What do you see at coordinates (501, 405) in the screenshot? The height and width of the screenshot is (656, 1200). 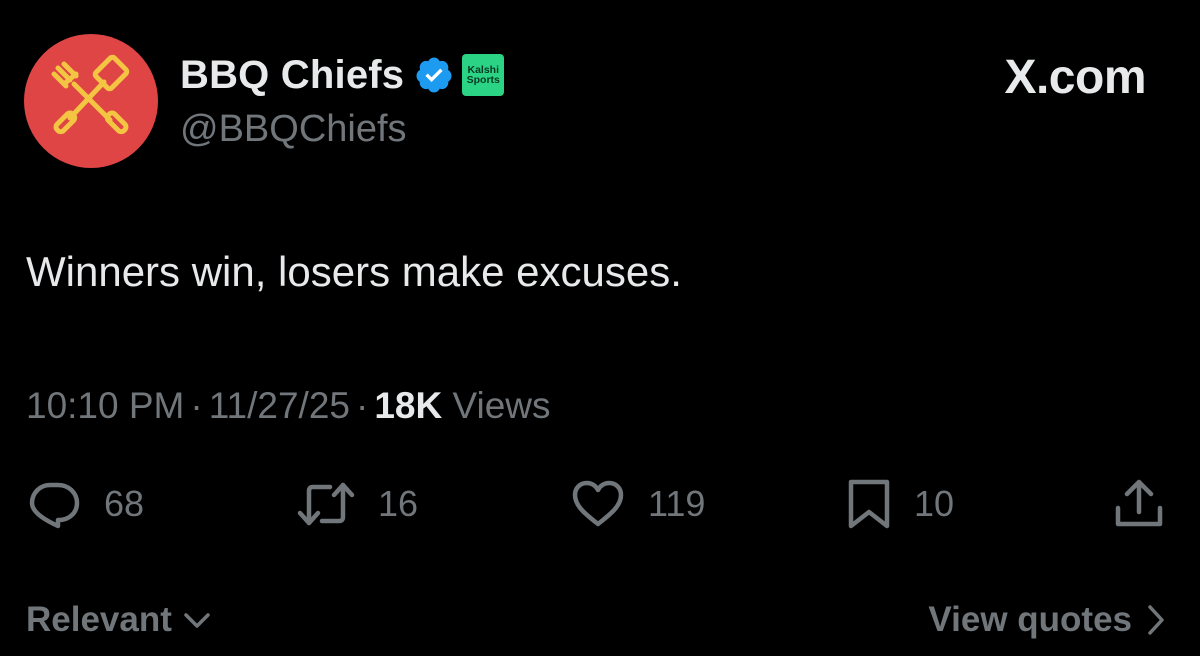 I see `views-label: Views` at bounding box center [501, 405].